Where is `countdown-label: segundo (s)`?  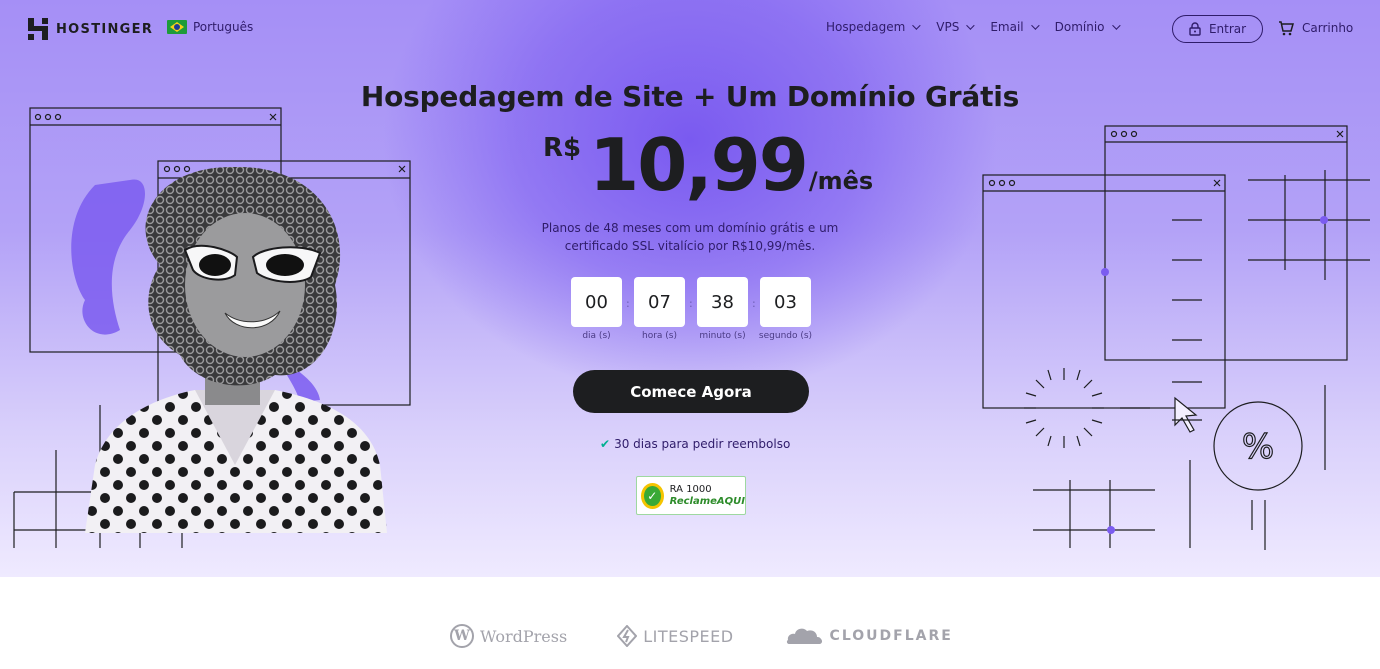
countdown-label: segundo (s) is located at coordinates (785, 336).